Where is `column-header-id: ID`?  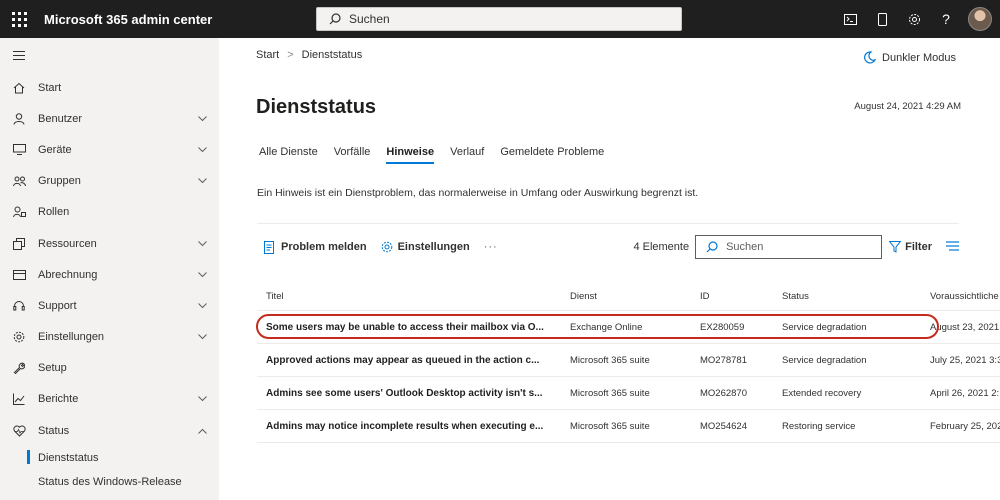 column-header-id: ID is located at coordinates (741, 296).